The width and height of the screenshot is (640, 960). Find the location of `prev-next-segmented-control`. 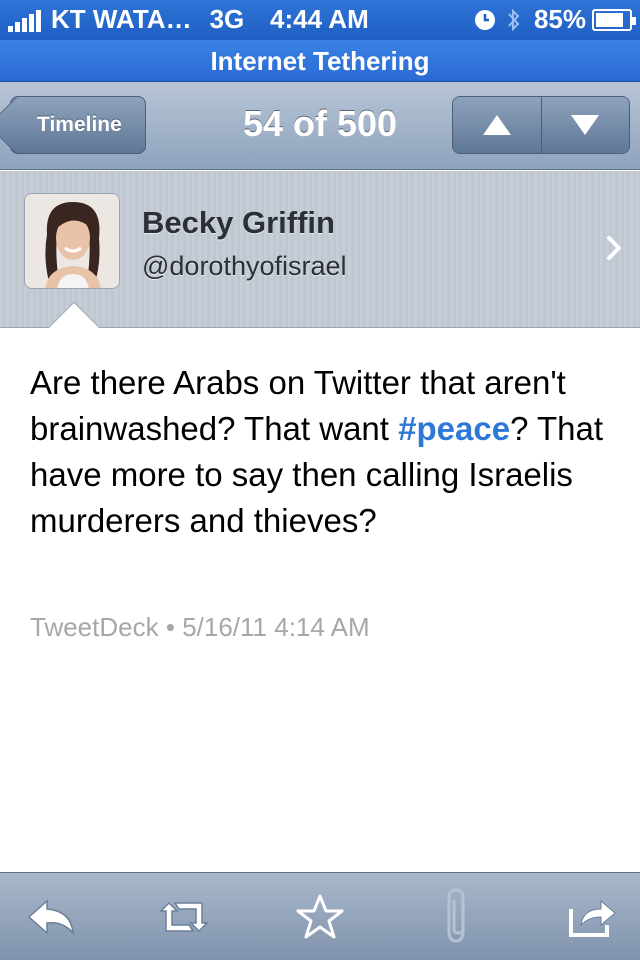

prev-next-segmented-control is located at coordinates (541, 125).